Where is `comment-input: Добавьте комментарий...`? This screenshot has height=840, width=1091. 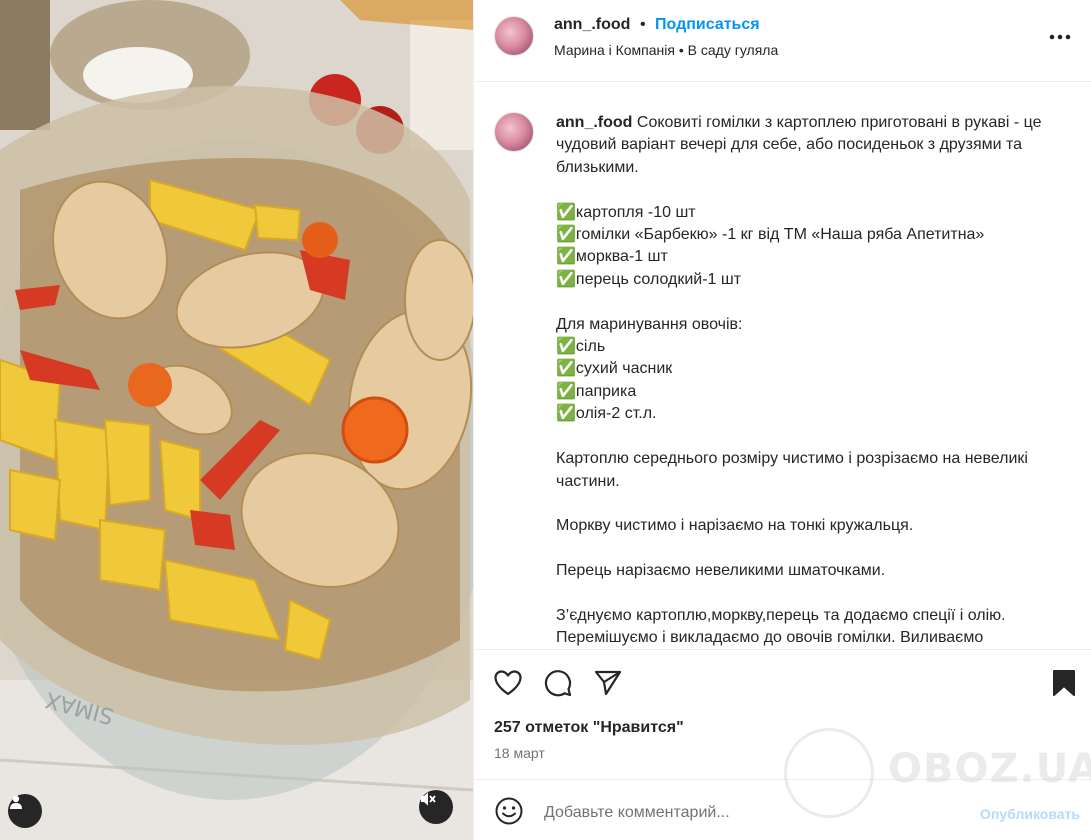 comment-input: Добавьте комментарий... is located at coordinates (637, 813).